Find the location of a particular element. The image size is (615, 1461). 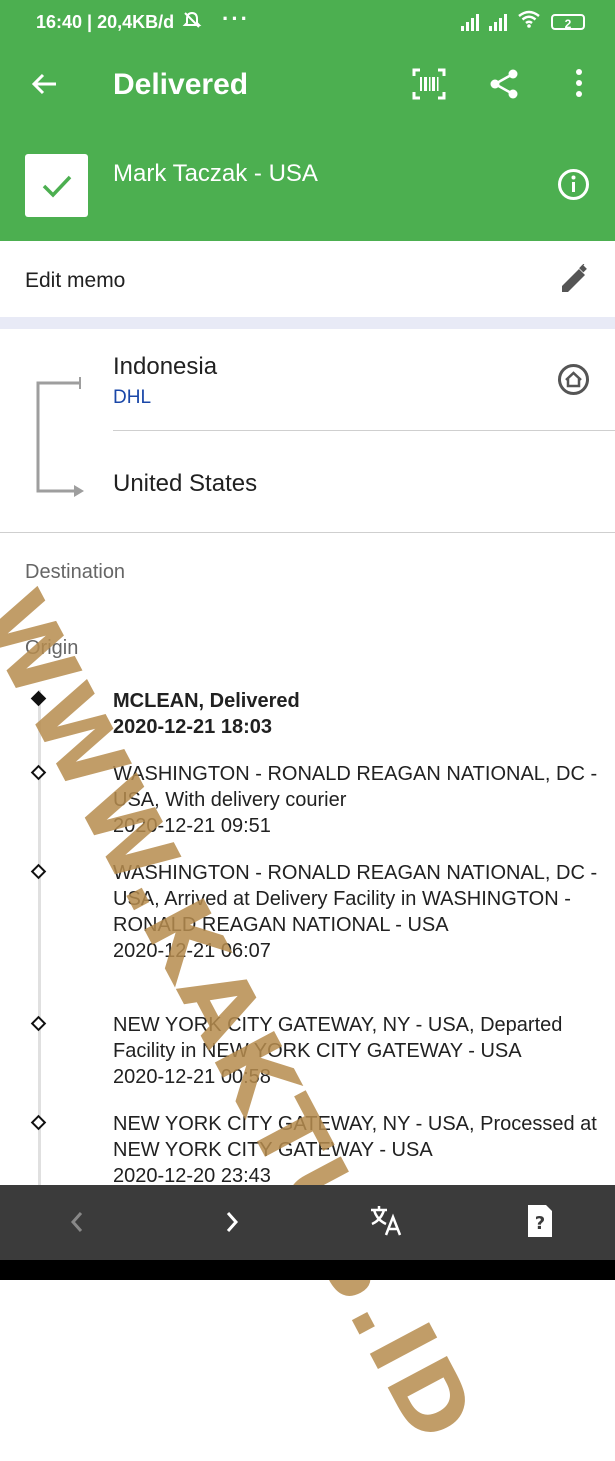

check-icon is located at coordinates (57, 186).